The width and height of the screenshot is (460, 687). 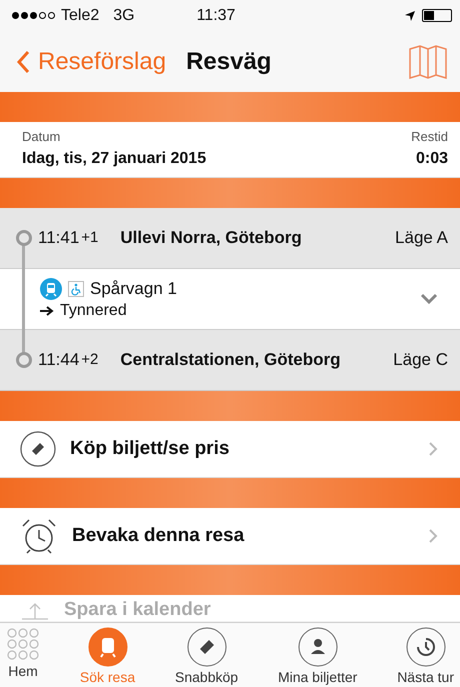 I want to click on clock-time: 11:37, so click(x=216, y=15).